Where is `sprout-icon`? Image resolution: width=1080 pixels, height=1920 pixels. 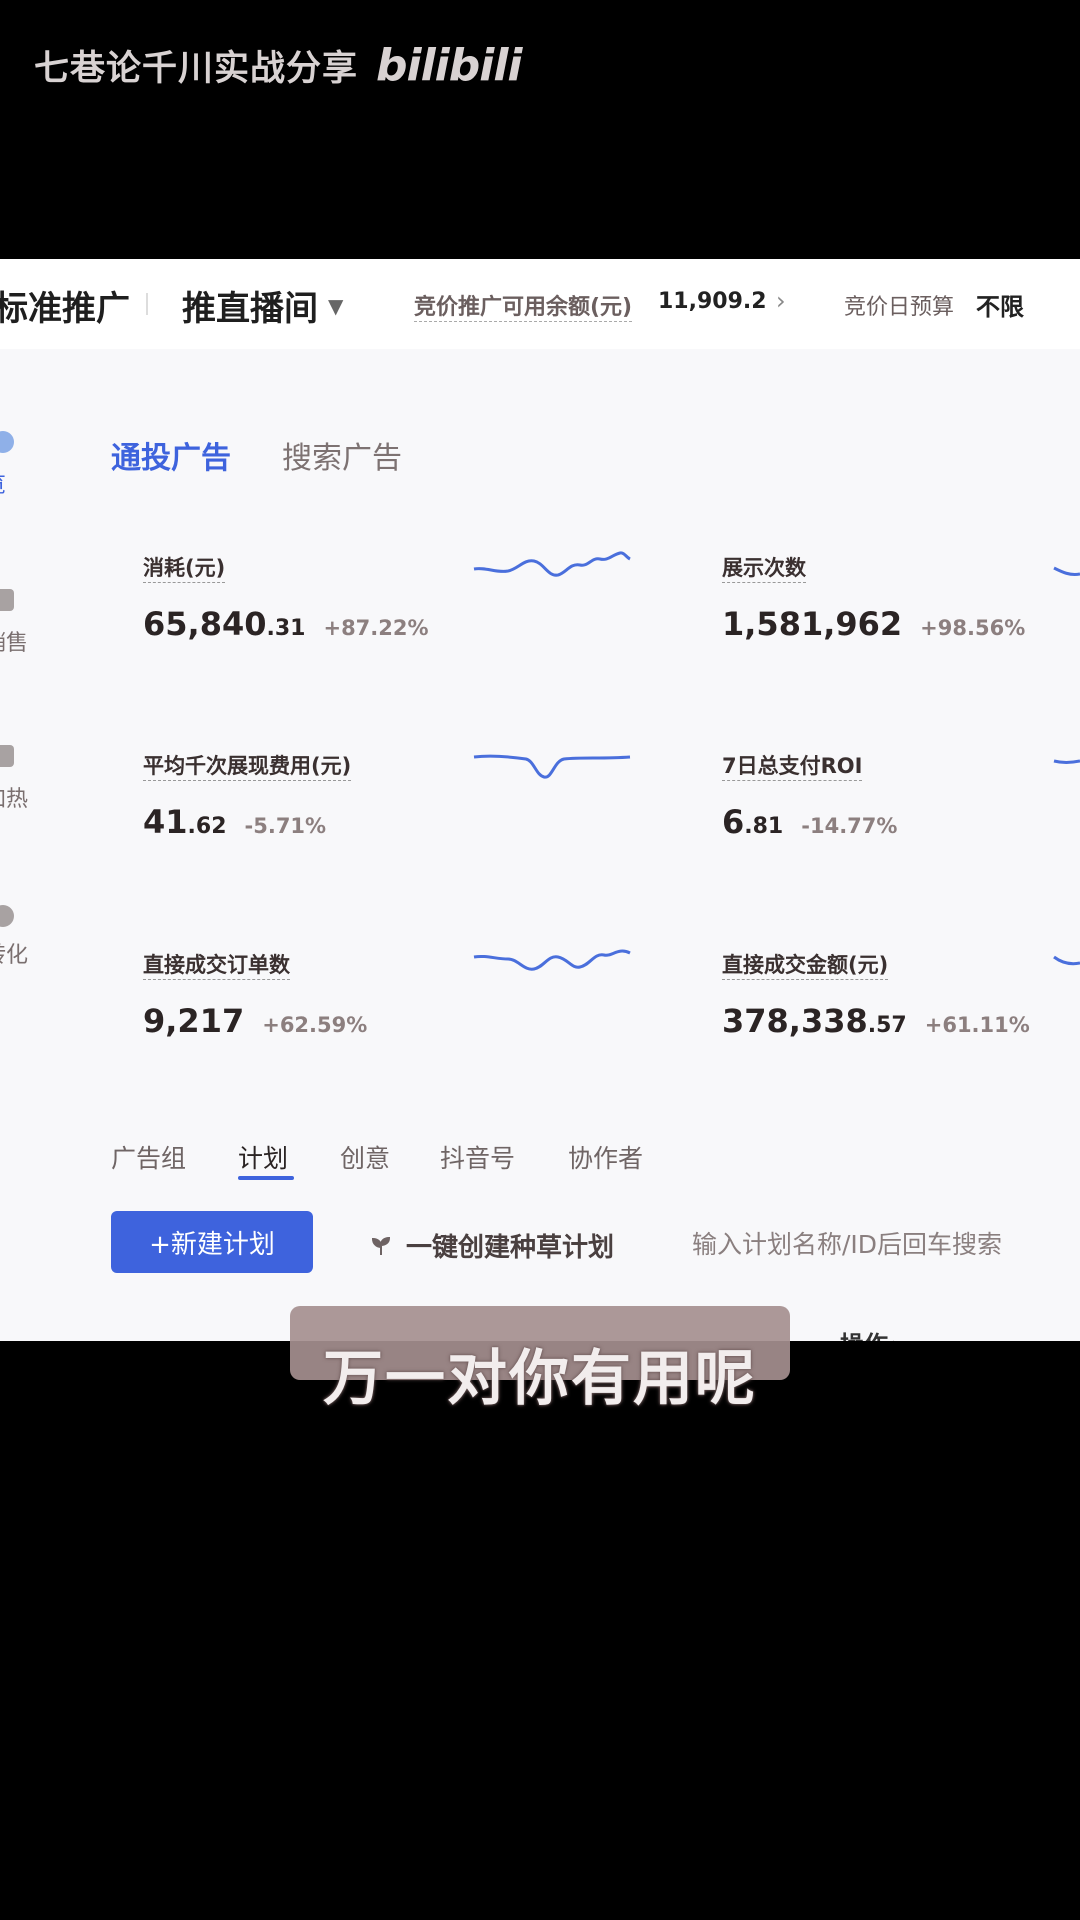
sprout-icon is located at coordinates (381, 1245).